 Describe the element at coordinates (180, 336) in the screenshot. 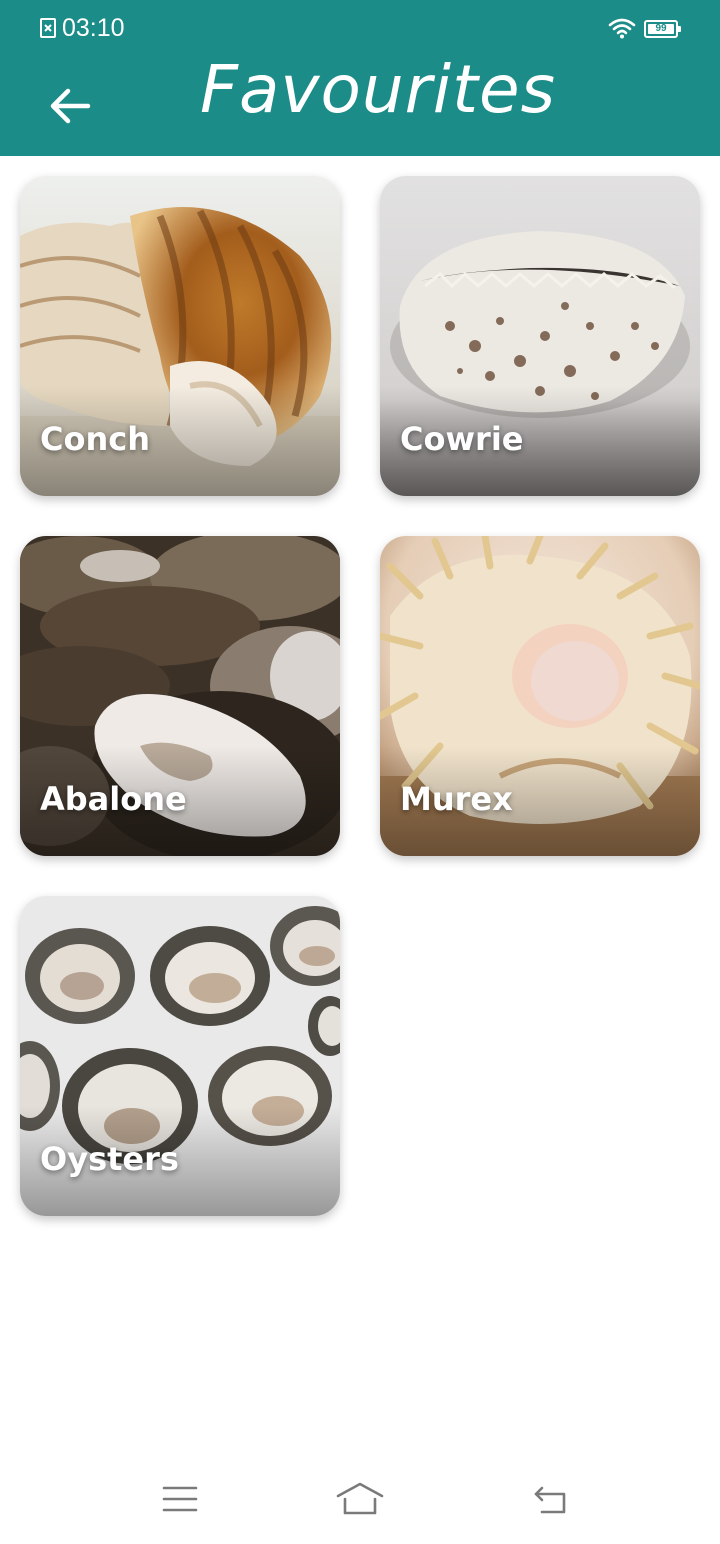

I see `card-conch: Conch` at that location.